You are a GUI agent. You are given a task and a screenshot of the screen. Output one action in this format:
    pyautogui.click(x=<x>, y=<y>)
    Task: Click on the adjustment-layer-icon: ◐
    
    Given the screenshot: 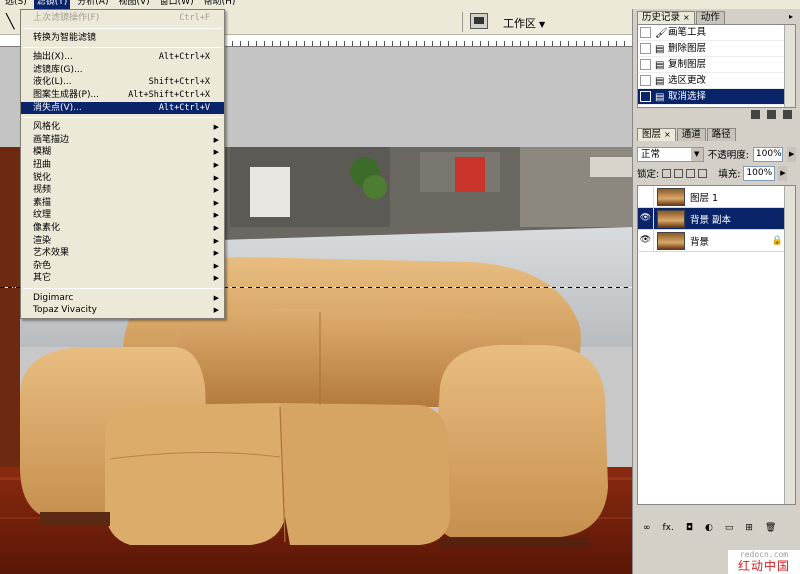 What is the action you would take?
    pyautogui.click(x=709, y=528)
    